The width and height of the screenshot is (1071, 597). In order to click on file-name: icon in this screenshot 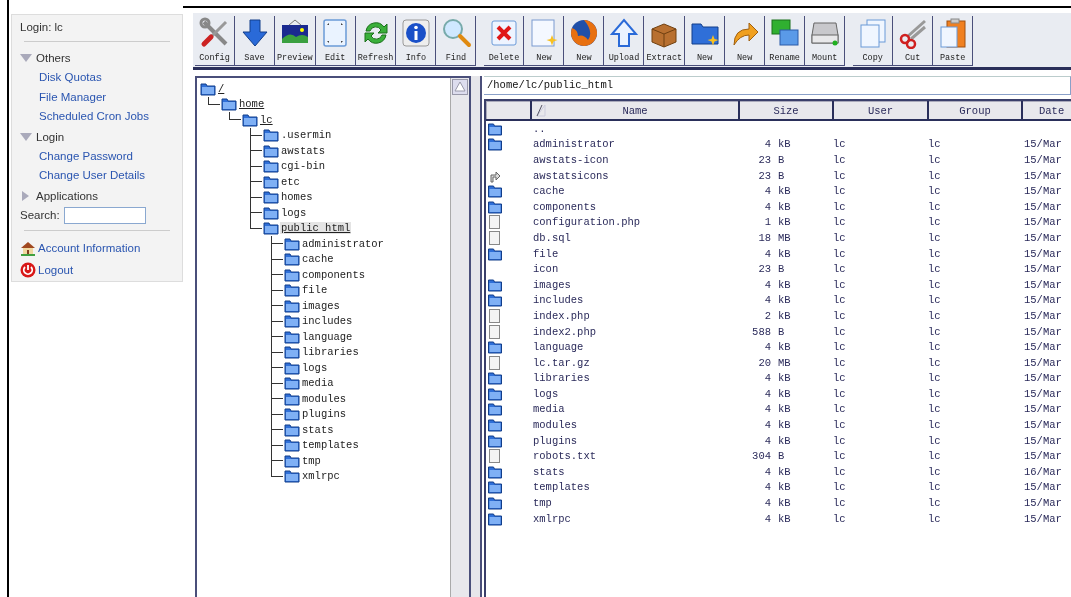, I will do `click(546, 269)`.